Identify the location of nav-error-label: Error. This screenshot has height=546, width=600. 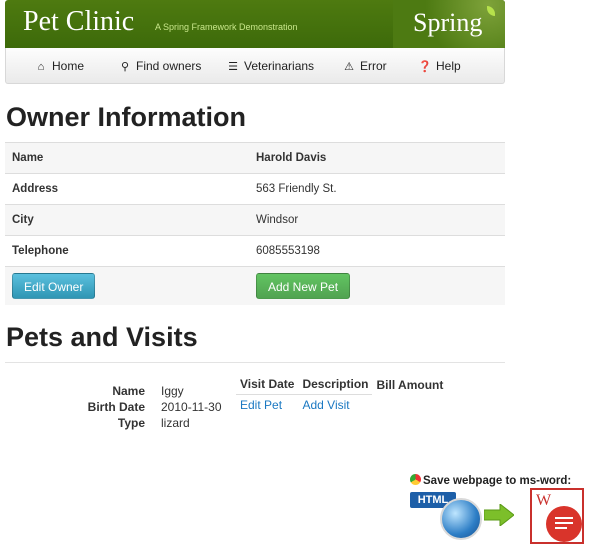
(373, 66).